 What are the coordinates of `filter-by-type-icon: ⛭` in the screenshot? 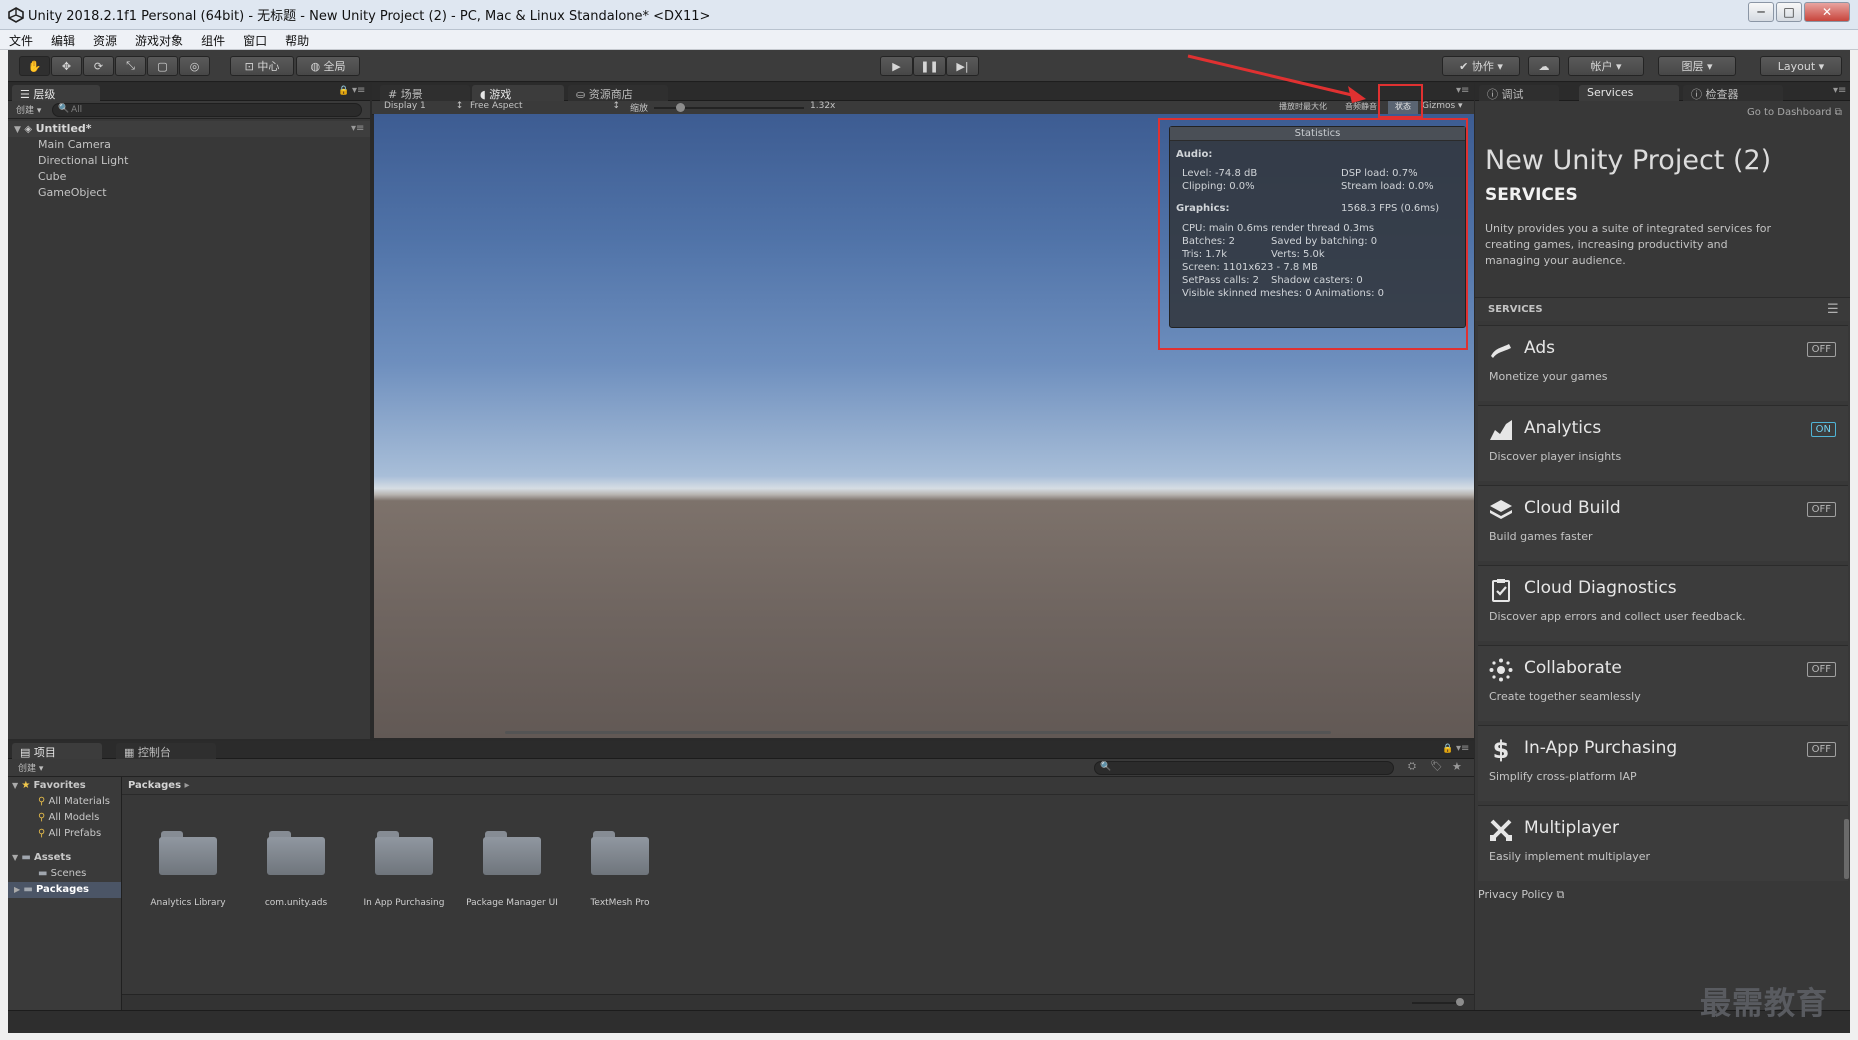 It's located at (1412, 766).